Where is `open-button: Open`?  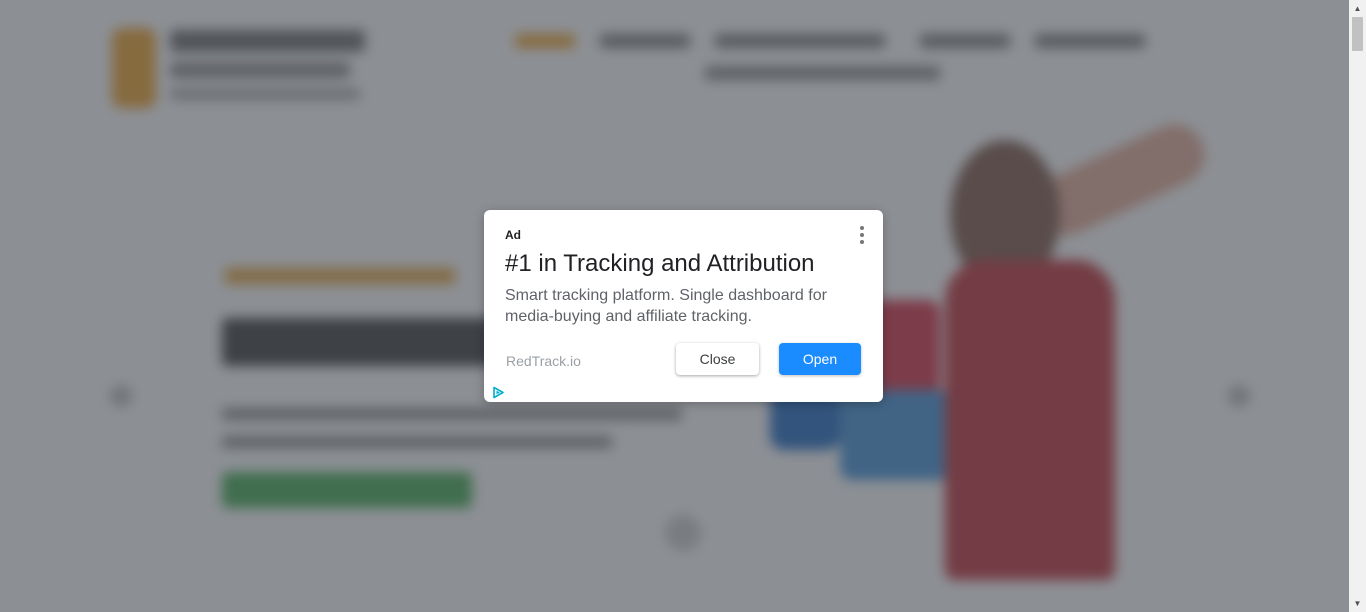
open-button: Open is located at coordinates (820, 359).